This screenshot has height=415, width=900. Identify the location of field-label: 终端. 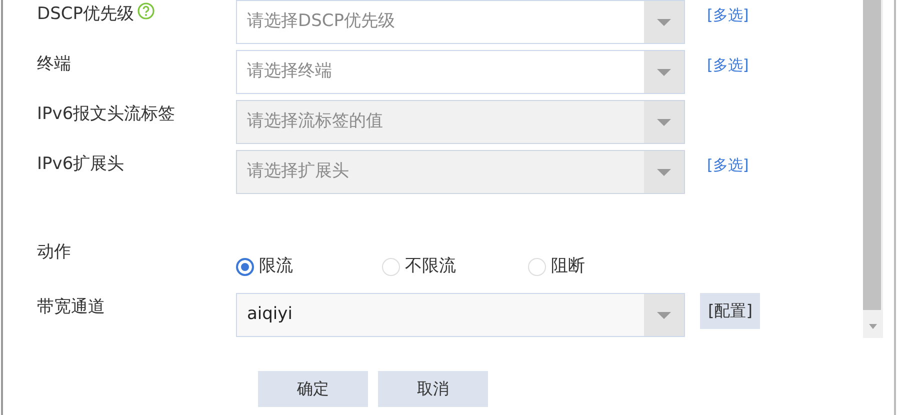
(54, 64).